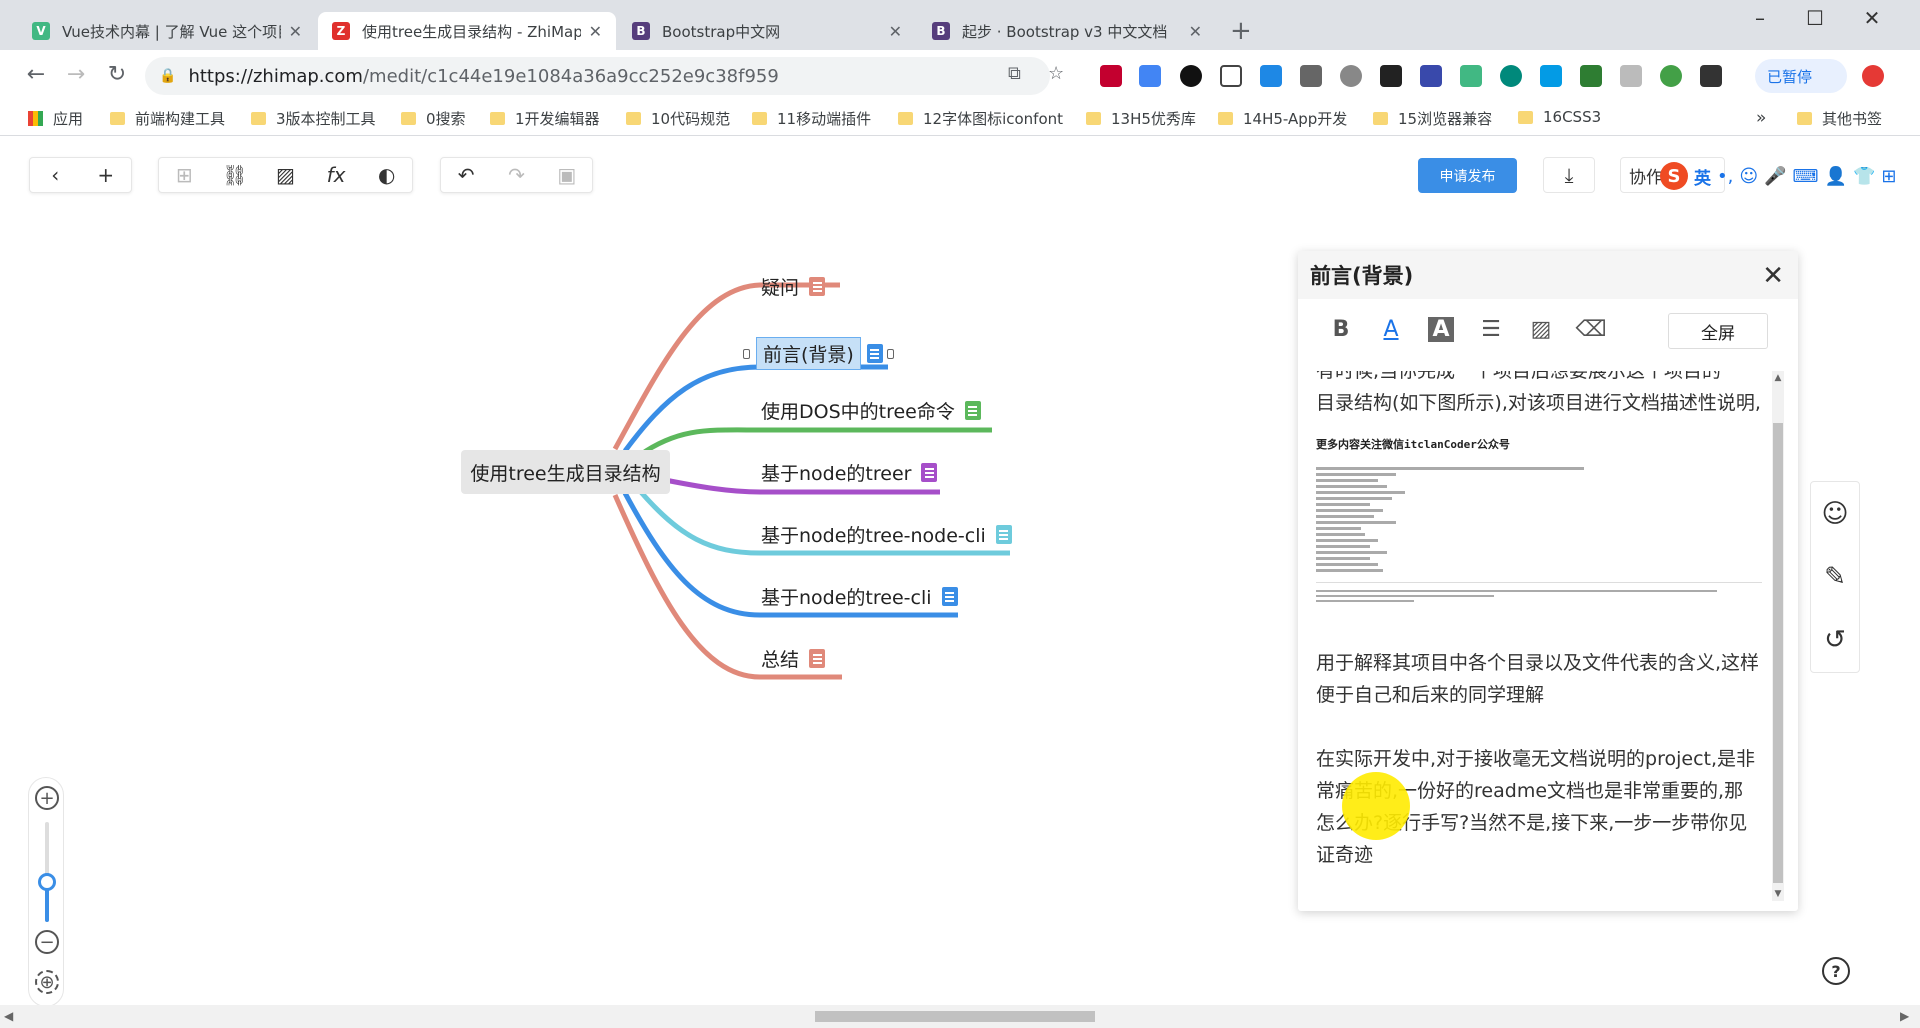 Image resolution: width=1920 pixels, height=1028 pixels. Describe the element at coordinates (980, 118) in the screenshot. I see `bookmark-folder: 12字体图标iconfont` at that location.